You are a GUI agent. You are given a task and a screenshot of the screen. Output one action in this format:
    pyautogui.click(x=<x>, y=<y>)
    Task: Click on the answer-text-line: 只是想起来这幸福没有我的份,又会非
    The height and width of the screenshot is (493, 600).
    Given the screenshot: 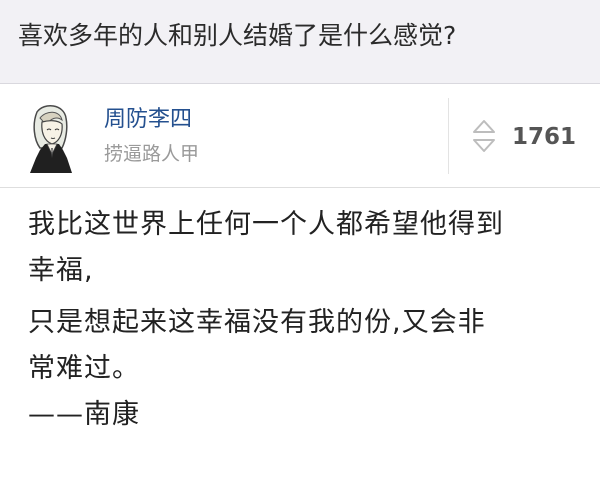 What is the action you would take?
    pyautogui.click(x=257, y=322)
    